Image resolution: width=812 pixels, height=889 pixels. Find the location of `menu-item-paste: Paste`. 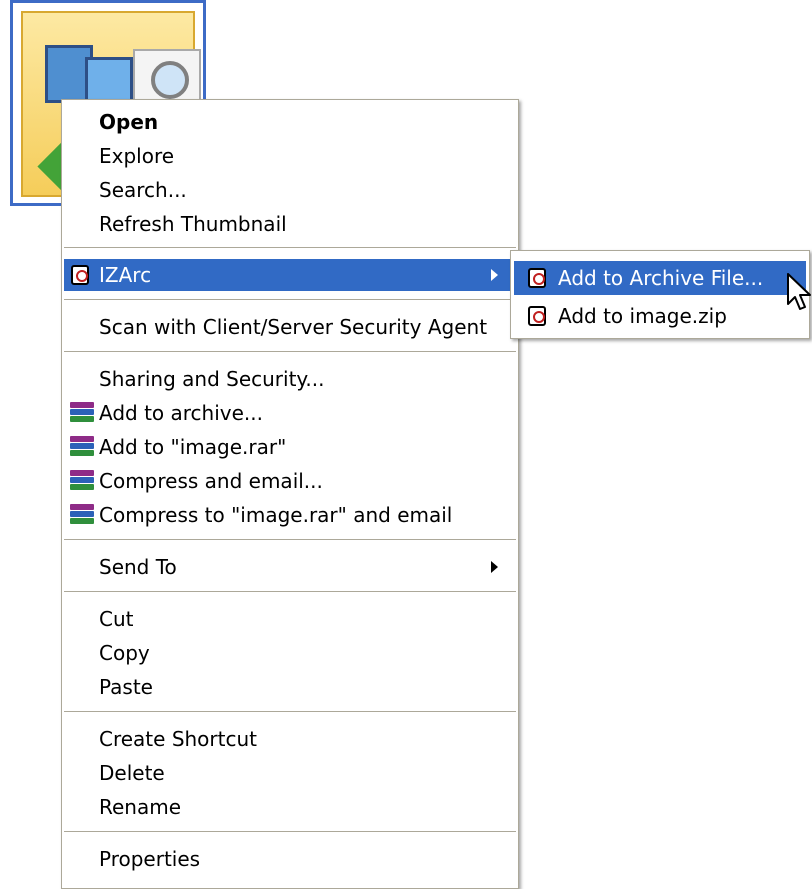

menu-item-paste: Paste is located at coordinates (290, 687).